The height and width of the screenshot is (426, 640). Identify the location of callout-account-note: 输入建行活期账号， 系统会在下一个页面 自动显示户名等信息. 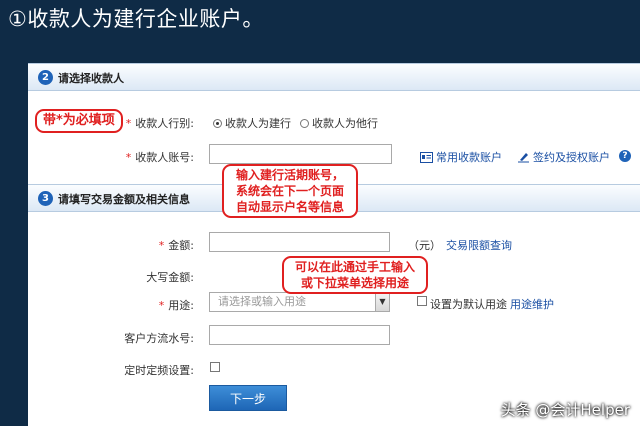
(290, 191).